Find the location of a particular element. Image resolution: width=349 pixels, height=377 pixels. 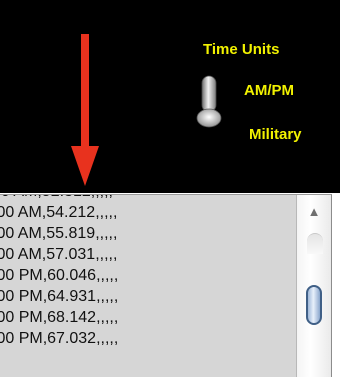

list-item: :00 PM,64.931,,,,, is located at coordinates (148, 296).